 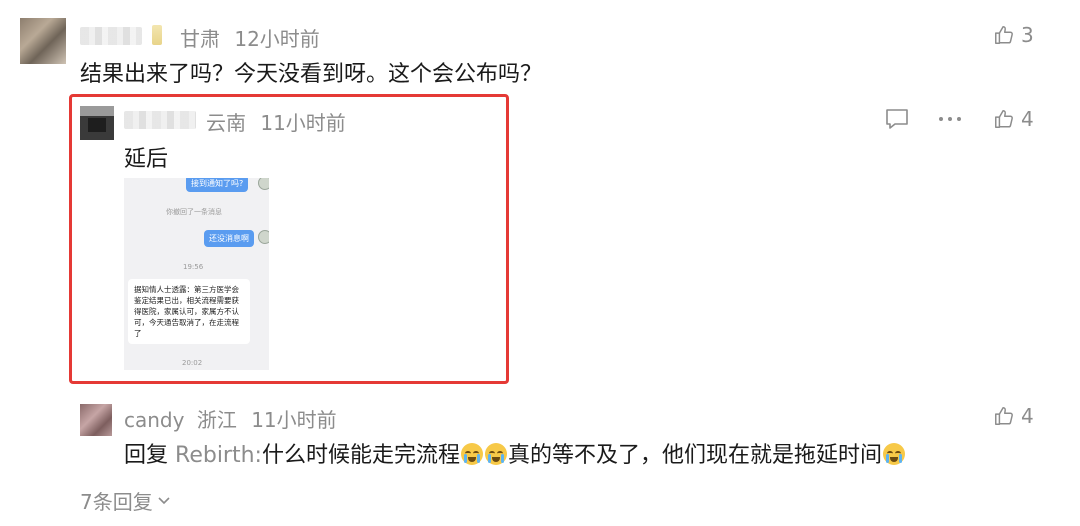 I want to click on user-badge, so click(x=157, y=35).